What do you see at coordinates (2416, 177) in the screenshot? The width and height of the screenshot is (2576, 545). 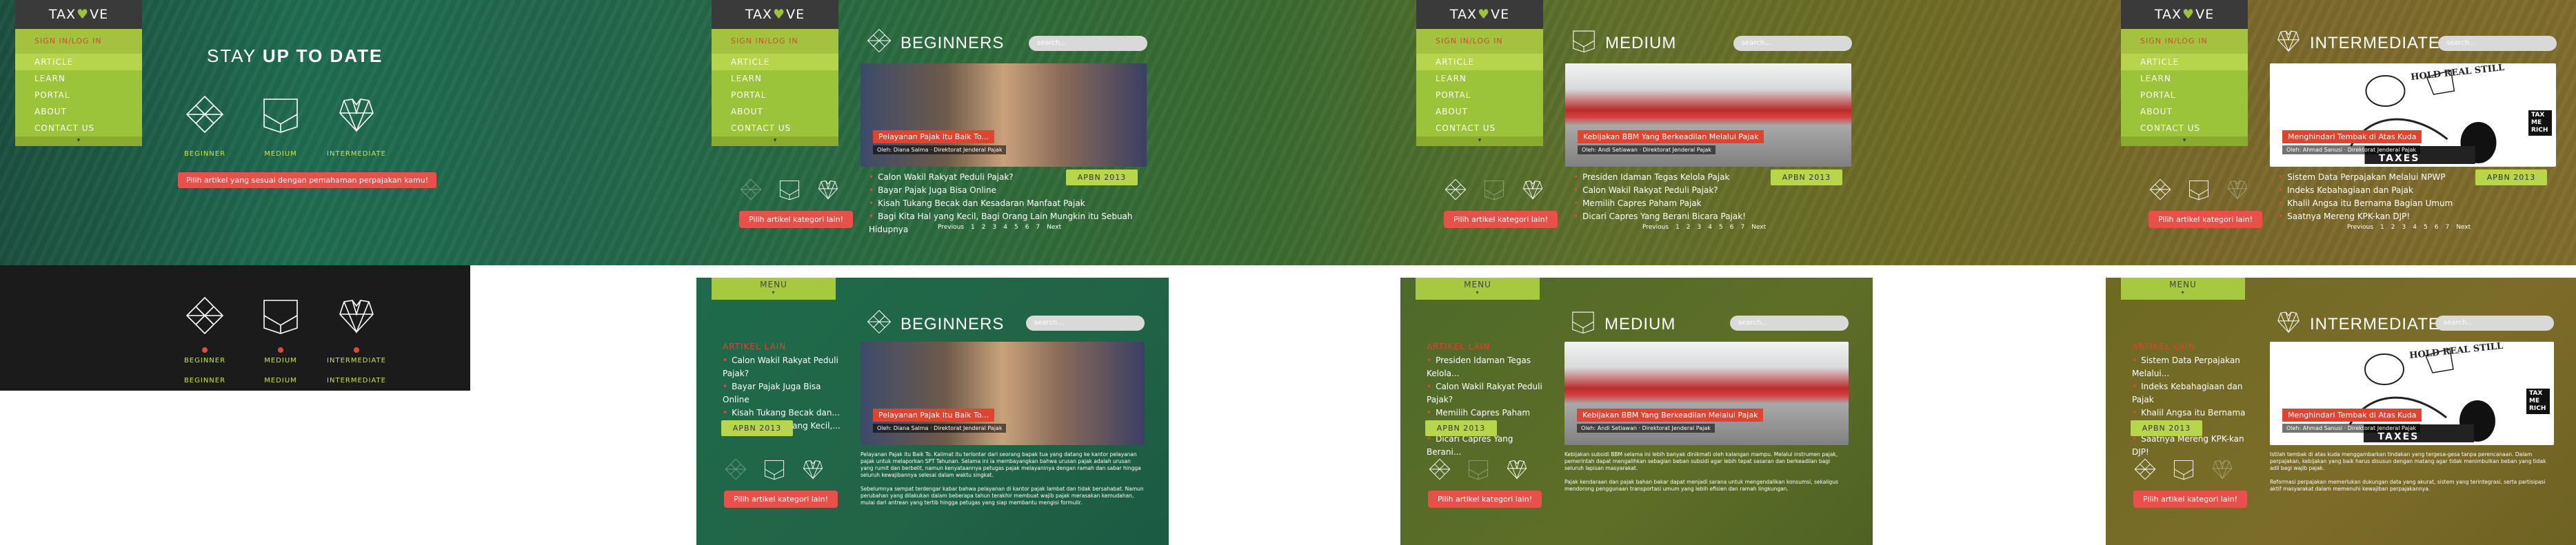 I see `news-item: Sistem Data Perpajakan Melalui NPWP` at bounding box center [2416, 177].